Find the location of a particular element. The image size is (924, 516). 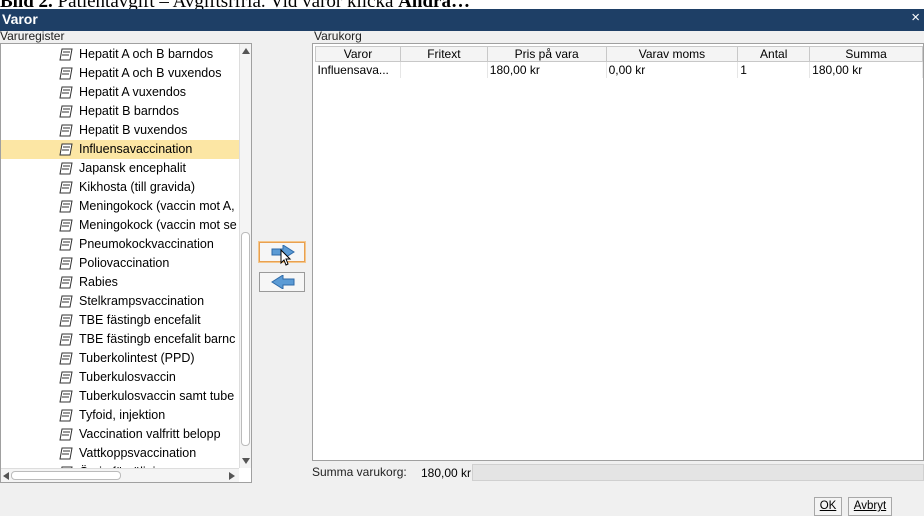

tree-item: Vaccination valfritt belopp is located at coordinates (120, 434).